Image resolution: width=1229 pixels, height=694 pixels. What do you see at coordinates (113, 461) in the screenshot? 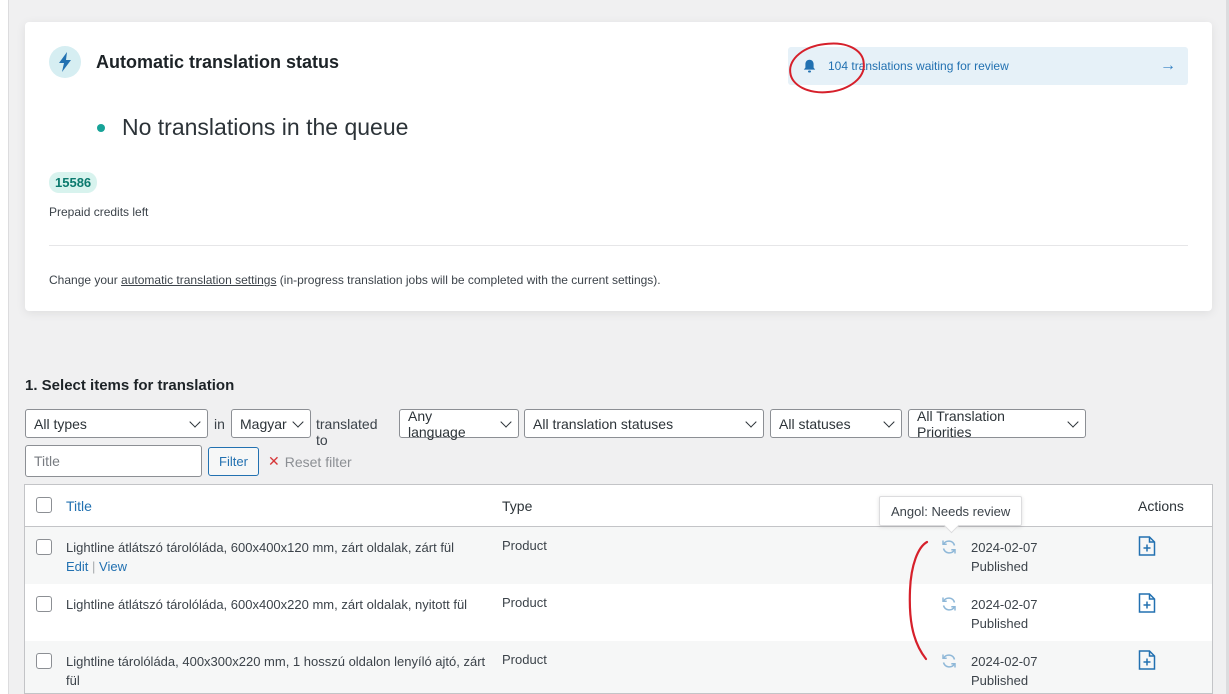
I see `title-search-input` at bounding box center [113, 461].